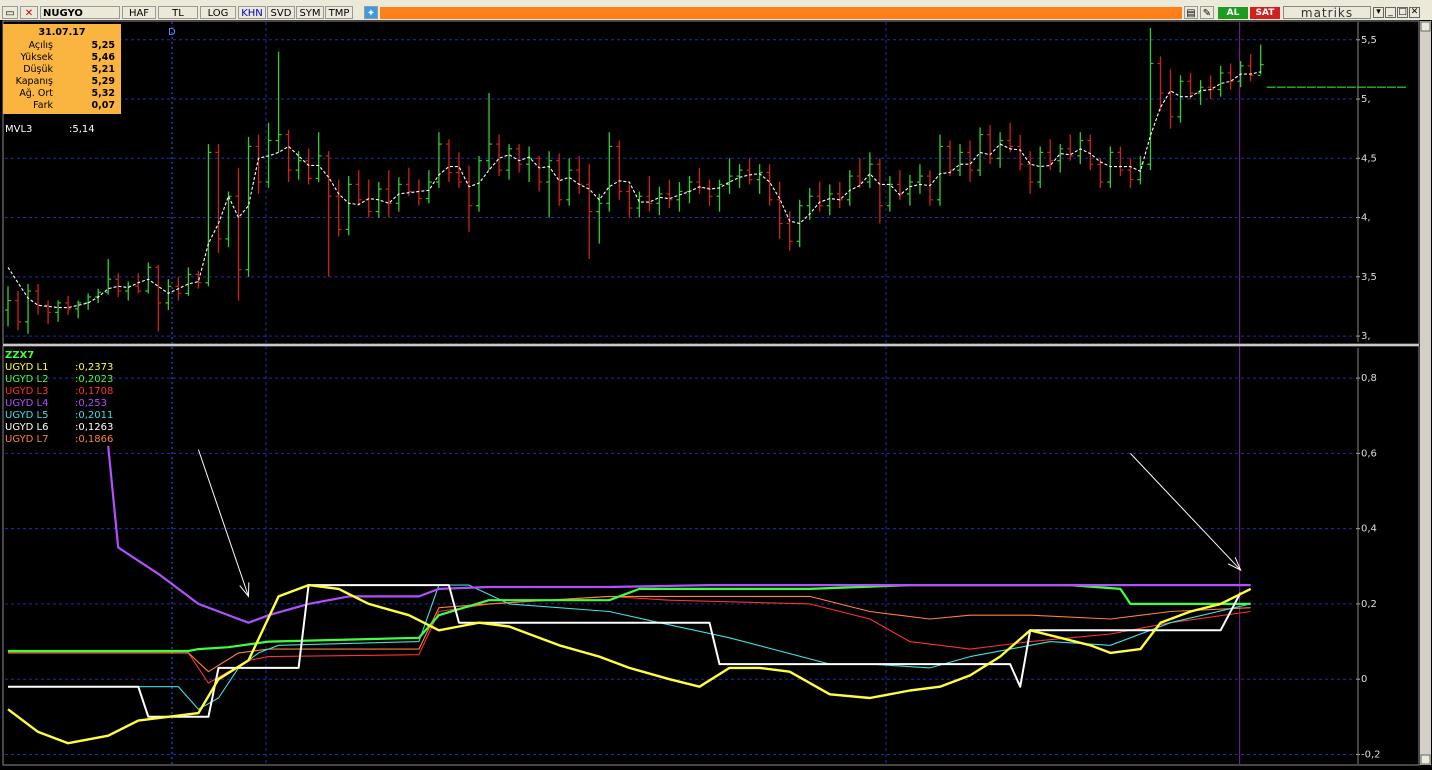  I want to click on info-value: 5,46, so click(103, 57).